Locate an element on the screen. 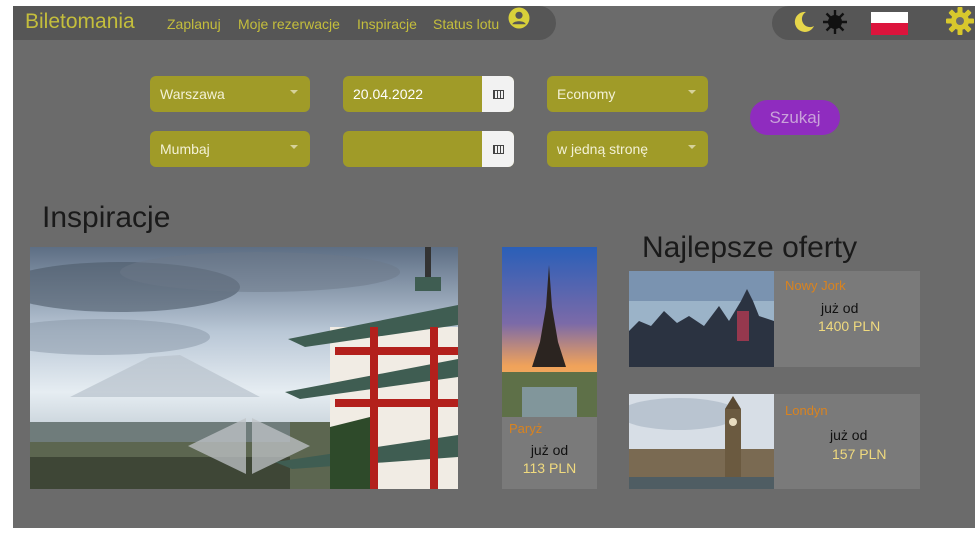  nav-item-moje-rezerwacje: Moje rezerwacje is located at coordinates (289, 24).